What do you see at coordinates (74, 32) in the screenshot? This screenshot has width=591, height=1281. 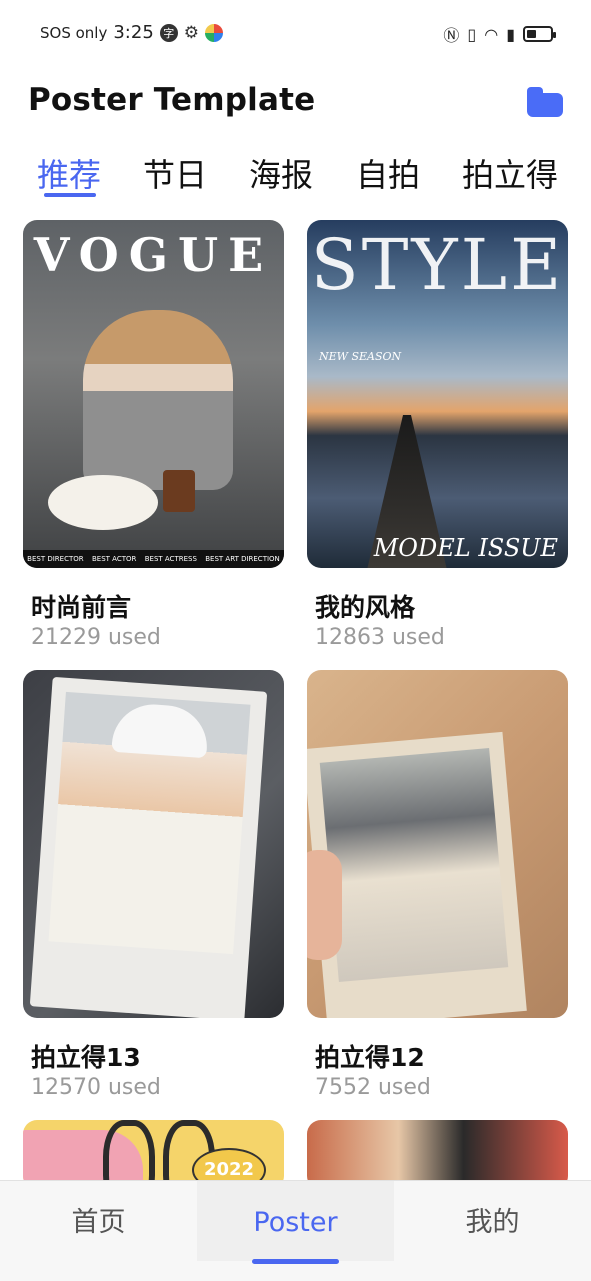 I see `carrier-label: SOS only` at bounding box center [74, 32].